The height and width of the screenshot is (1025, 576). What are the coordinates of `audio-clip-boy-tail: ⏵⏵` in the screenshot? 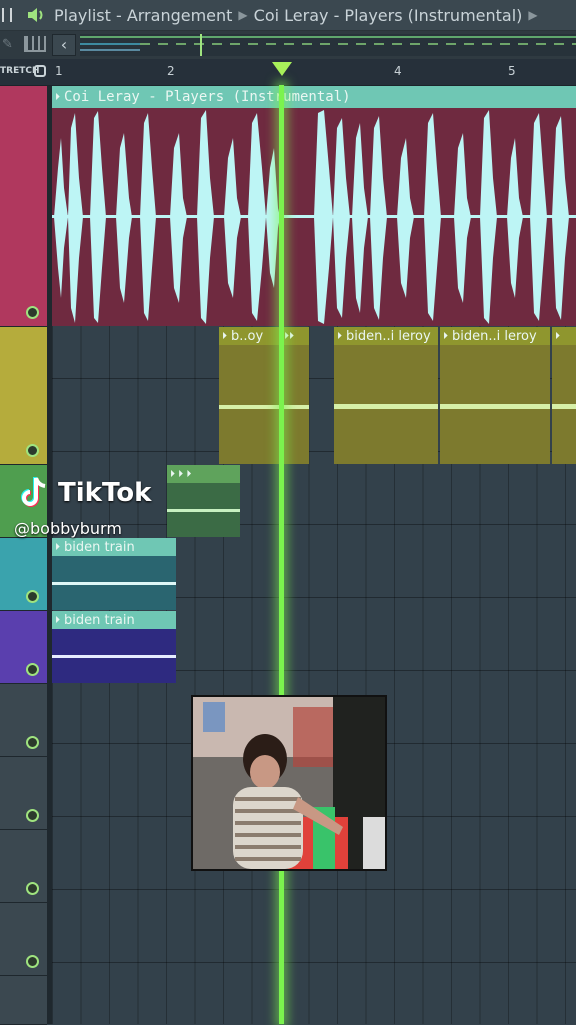 It's located at (295, 395).